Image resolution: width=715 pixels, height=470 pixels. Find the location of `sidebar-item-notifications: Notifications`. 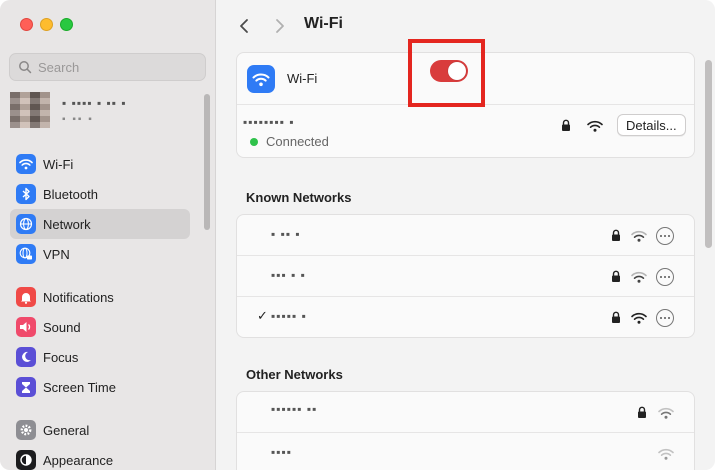

sidebar-item-notifications: Notifications is located at coordinates (100, 297).